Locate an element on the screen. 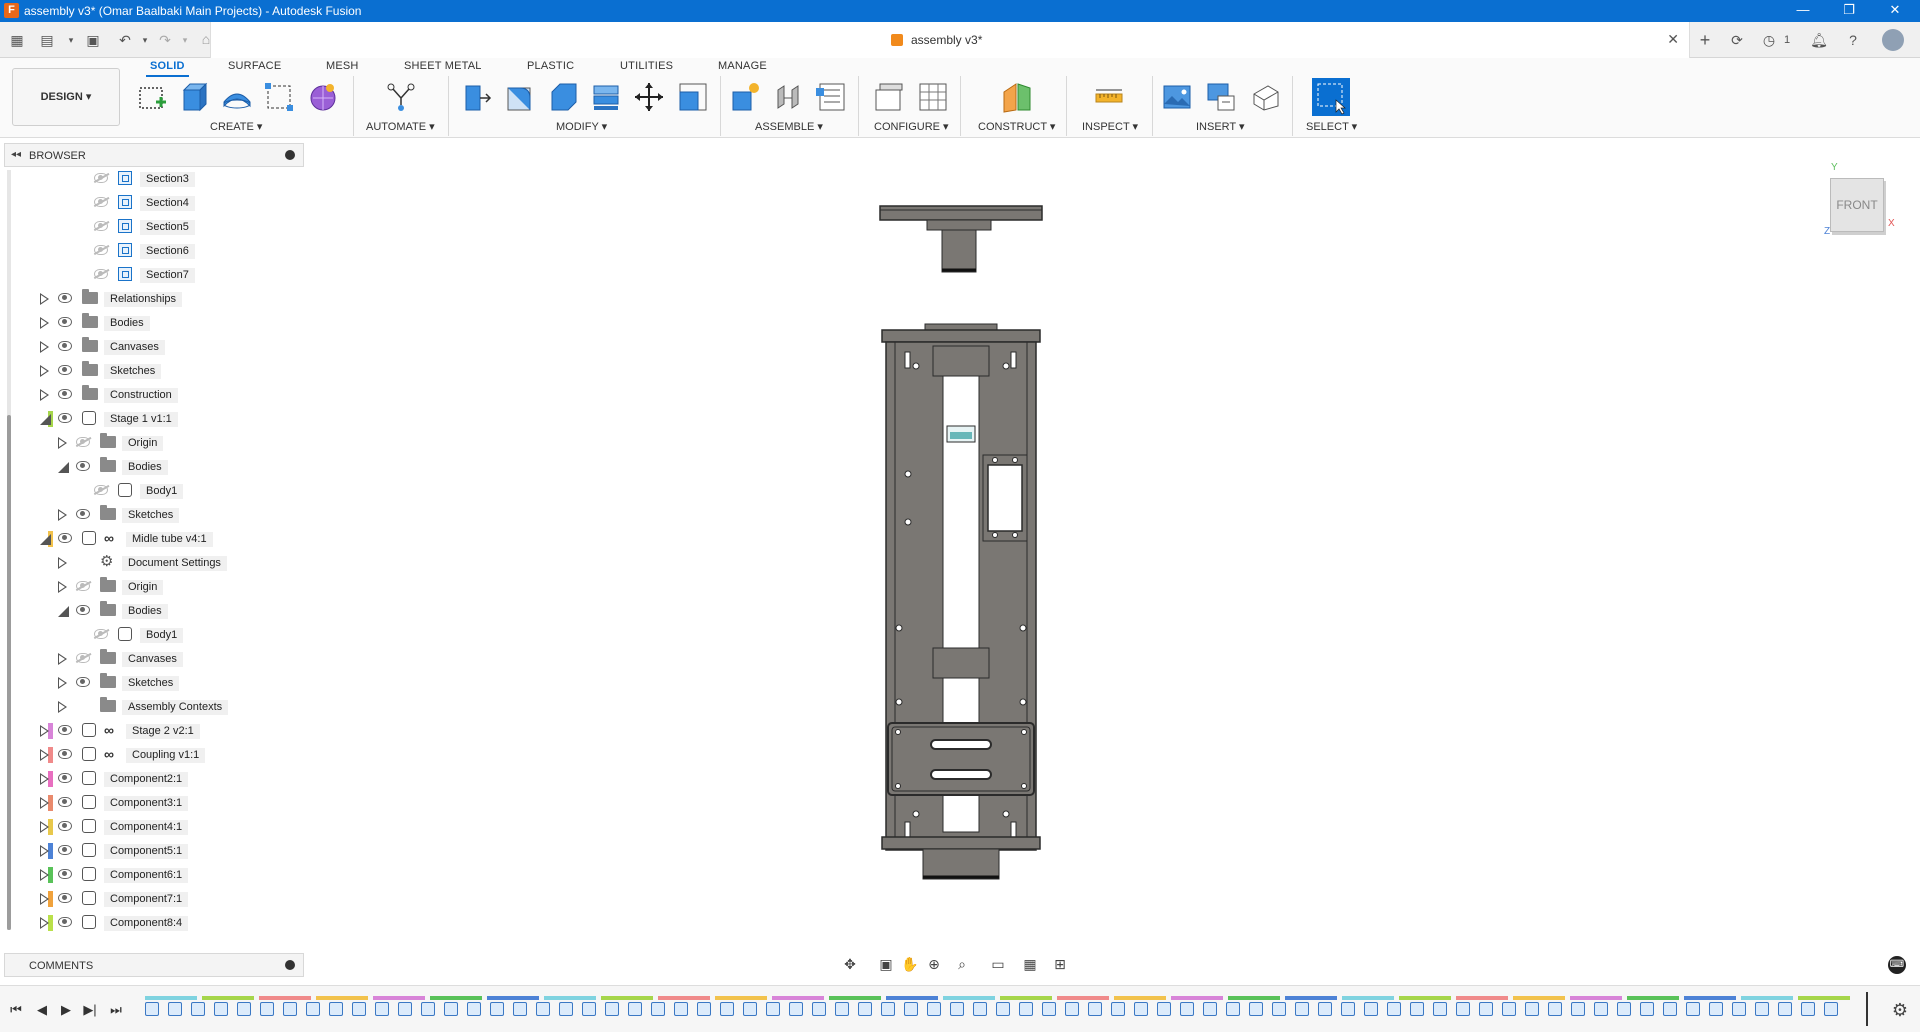  browser-row: Relationships is located at coordinates (154, 299).